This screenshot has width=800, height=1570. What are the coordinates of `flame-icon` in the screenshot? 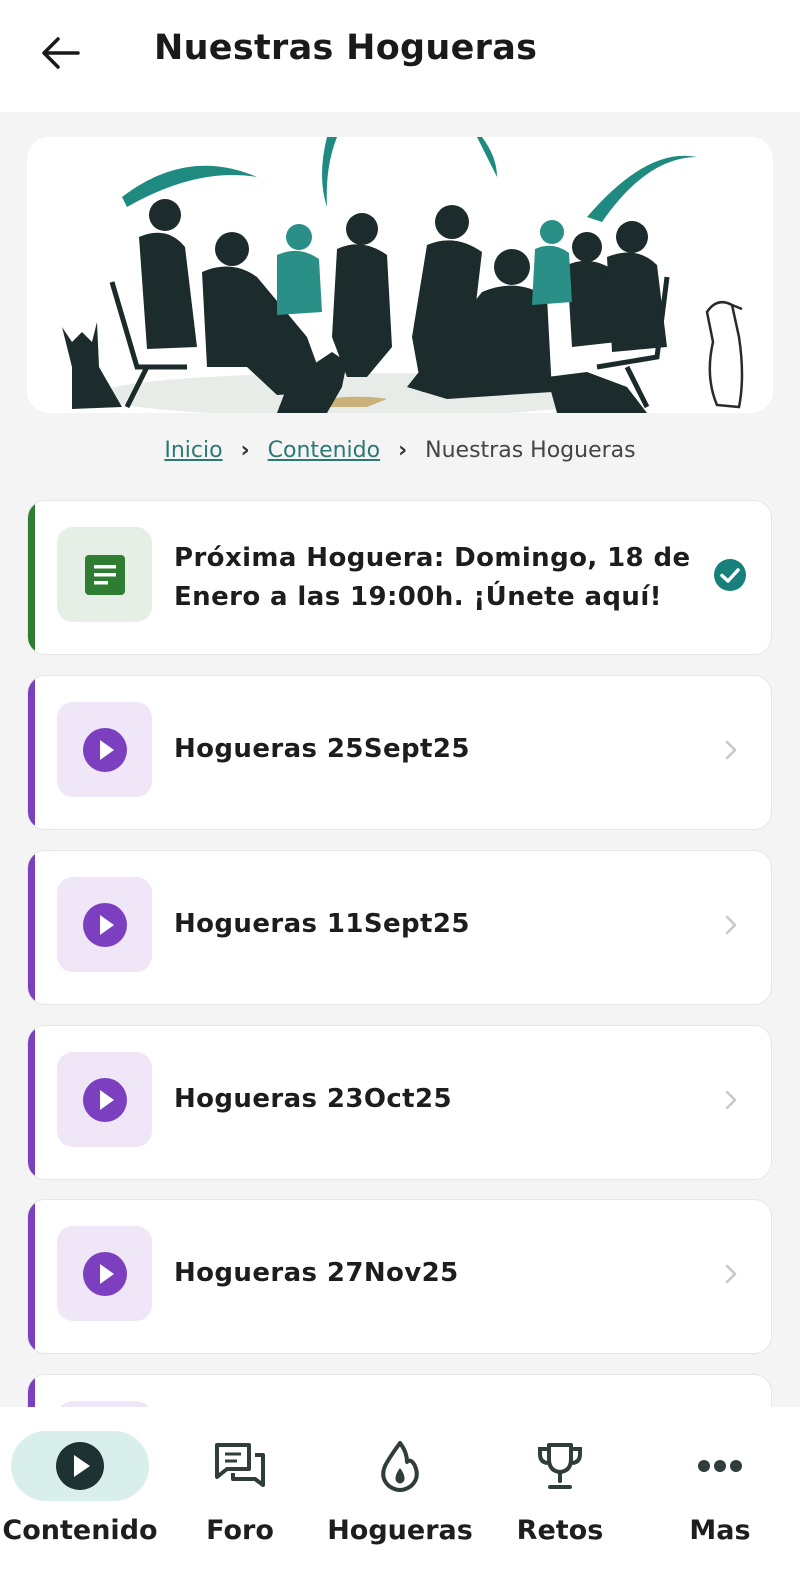 It's located at (400, 1466).